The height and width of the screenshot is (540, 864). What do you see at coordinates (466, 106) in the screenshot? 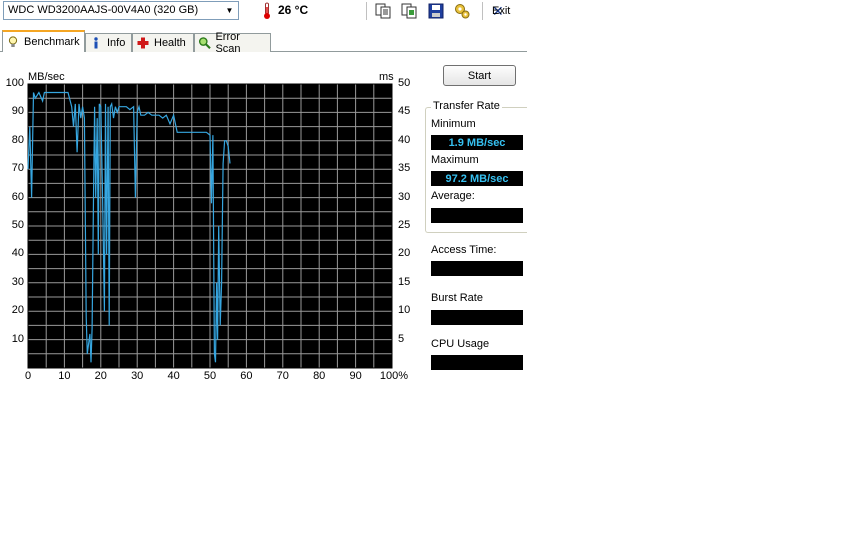
I see `transfer-rate-title: Transfer Rate` at bounding box center [466, 106].